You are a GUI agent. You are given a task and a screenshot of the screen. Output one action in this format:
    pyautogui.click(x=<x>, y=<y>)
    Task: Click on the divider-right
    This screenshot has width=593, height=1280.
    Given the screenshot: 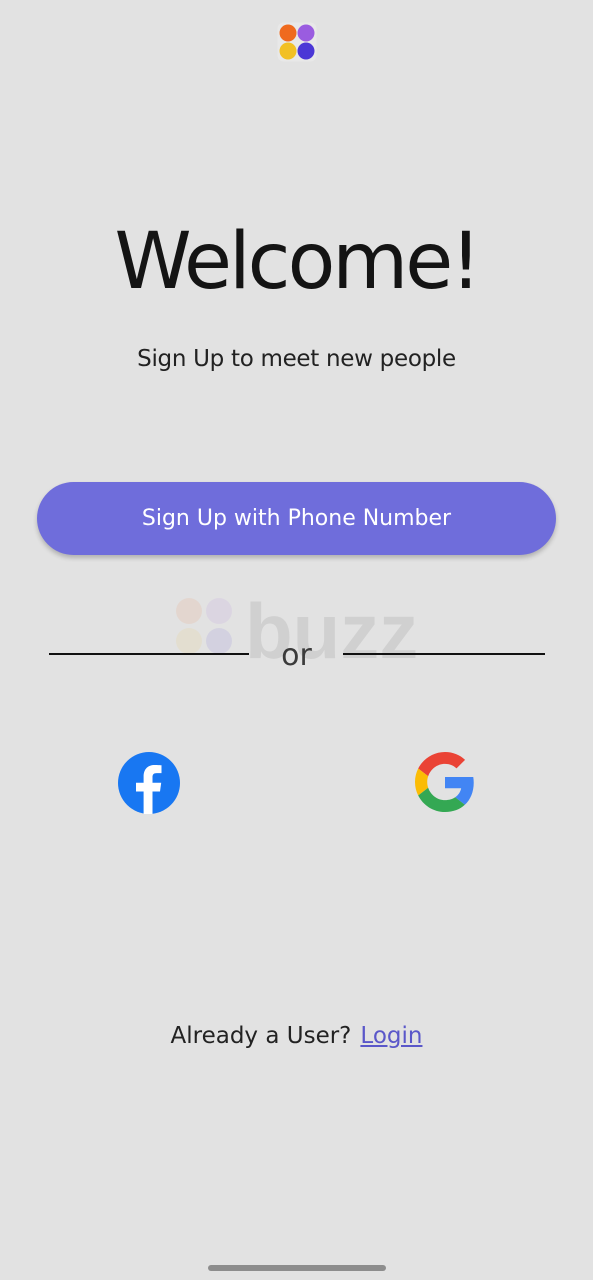 What is the action you would take?
    pyautogui.click(x=444, y=654)
    